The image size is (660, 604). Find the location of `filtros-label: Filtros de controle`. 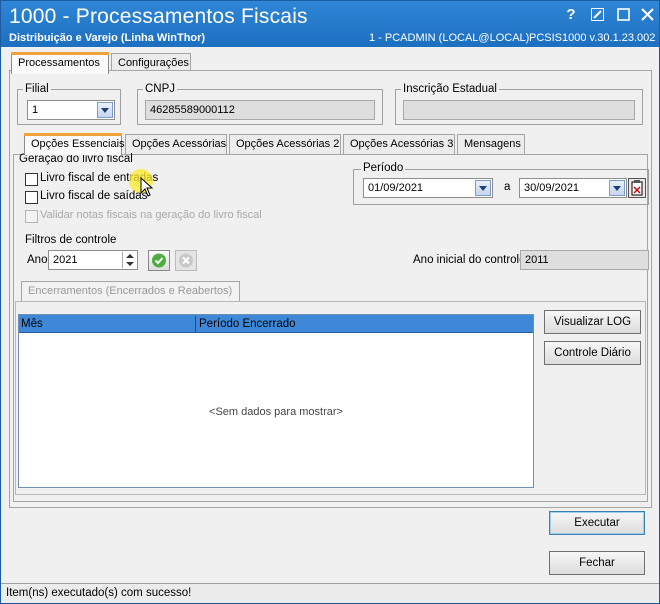

filtros-label: Filtros de controle is located at coordinates (71, 240).